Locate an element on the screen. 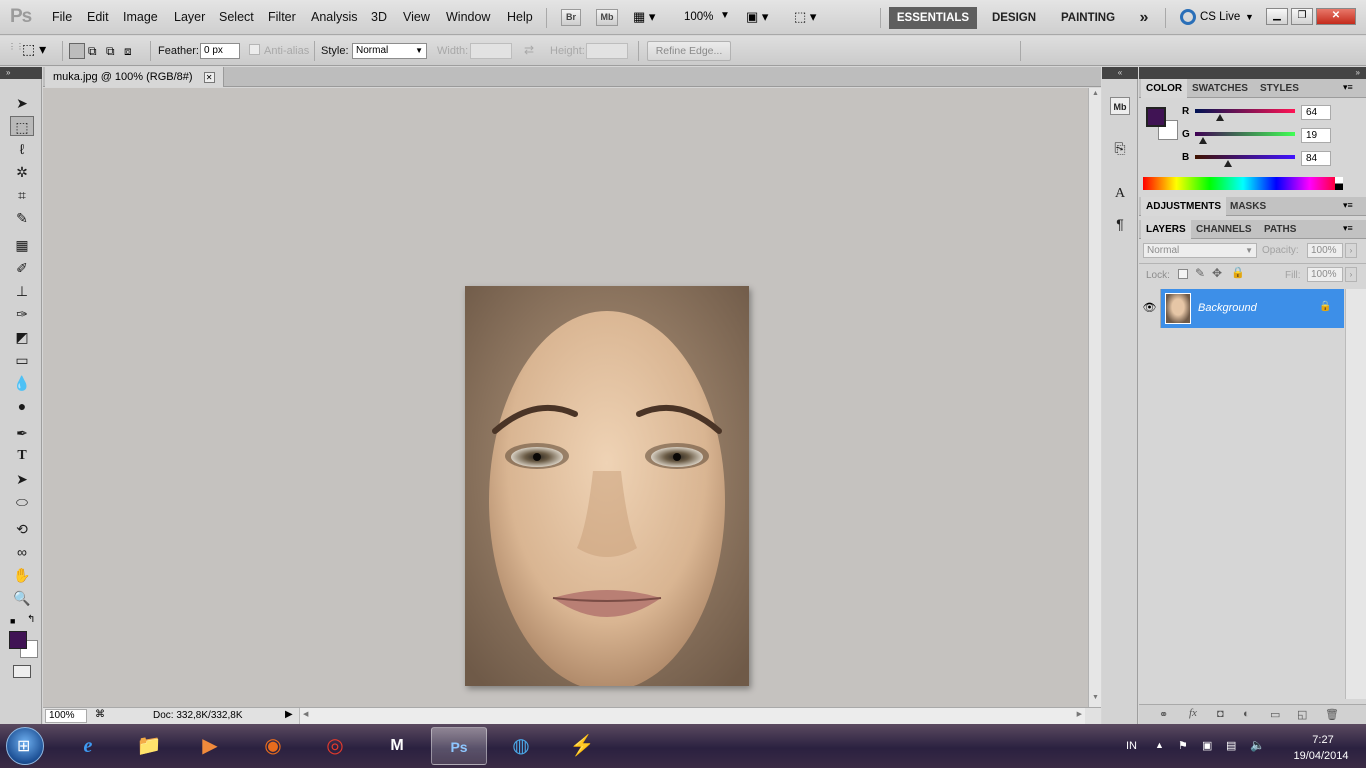 The image size is (1366, 768). red-slider-track is located at coordinates (1245, 111).